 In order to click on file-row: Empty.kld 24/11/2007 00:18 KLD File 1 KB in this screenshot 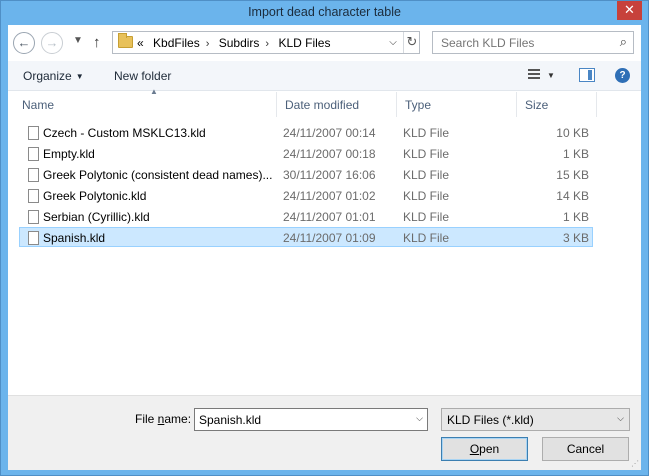, I will do `click(306, 153)`.